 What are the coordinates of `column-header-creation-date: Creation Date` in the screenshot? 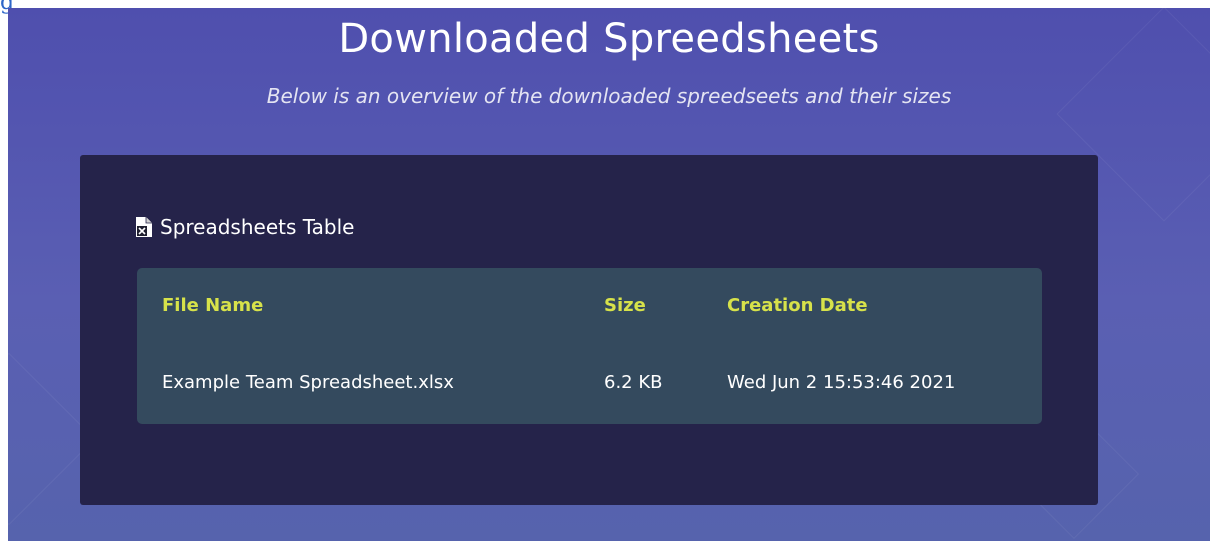 It's located at (797, 305).